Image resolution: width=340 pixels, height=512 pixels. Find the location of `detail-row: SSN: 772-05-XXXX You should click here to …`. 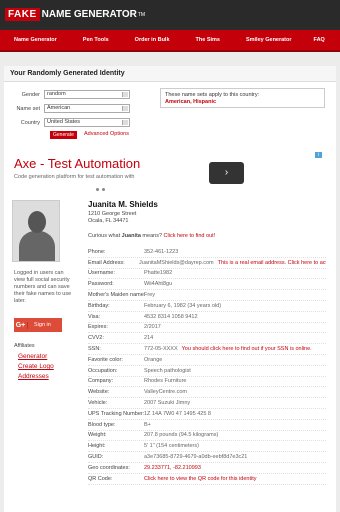

detail-row: SSN: 772-05-XXXX You should click here to … is located at coordinates (207, 349).